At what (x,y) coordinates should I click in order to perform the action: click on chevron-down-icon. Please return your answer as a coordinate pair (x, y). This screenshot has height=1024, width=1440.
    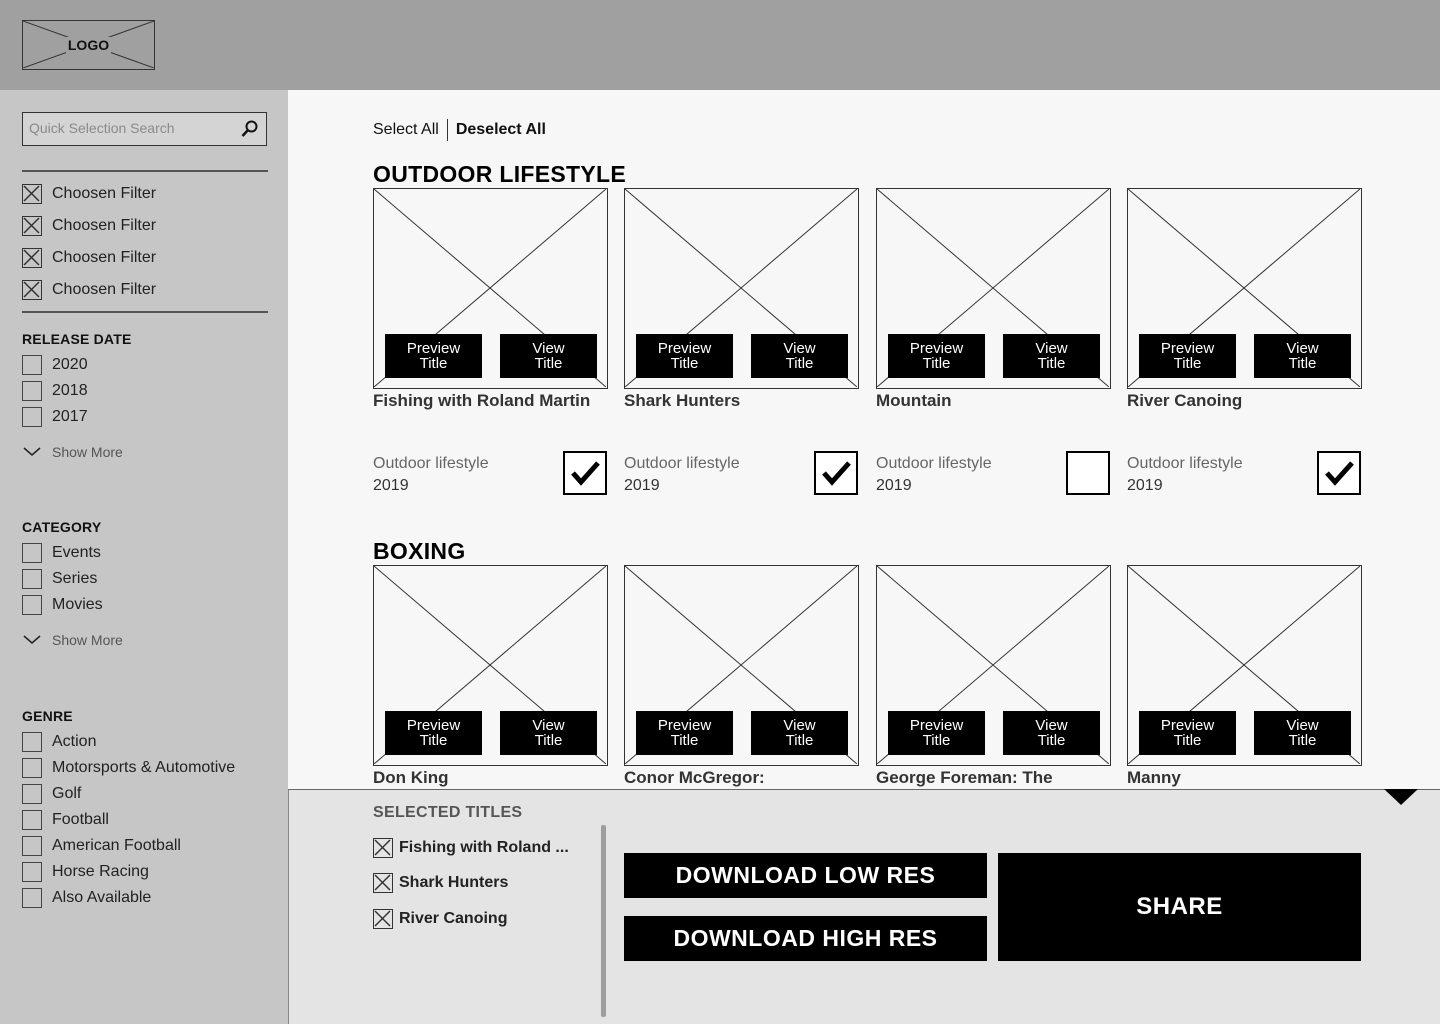
    Looking at the image, I should click on (32, 639).